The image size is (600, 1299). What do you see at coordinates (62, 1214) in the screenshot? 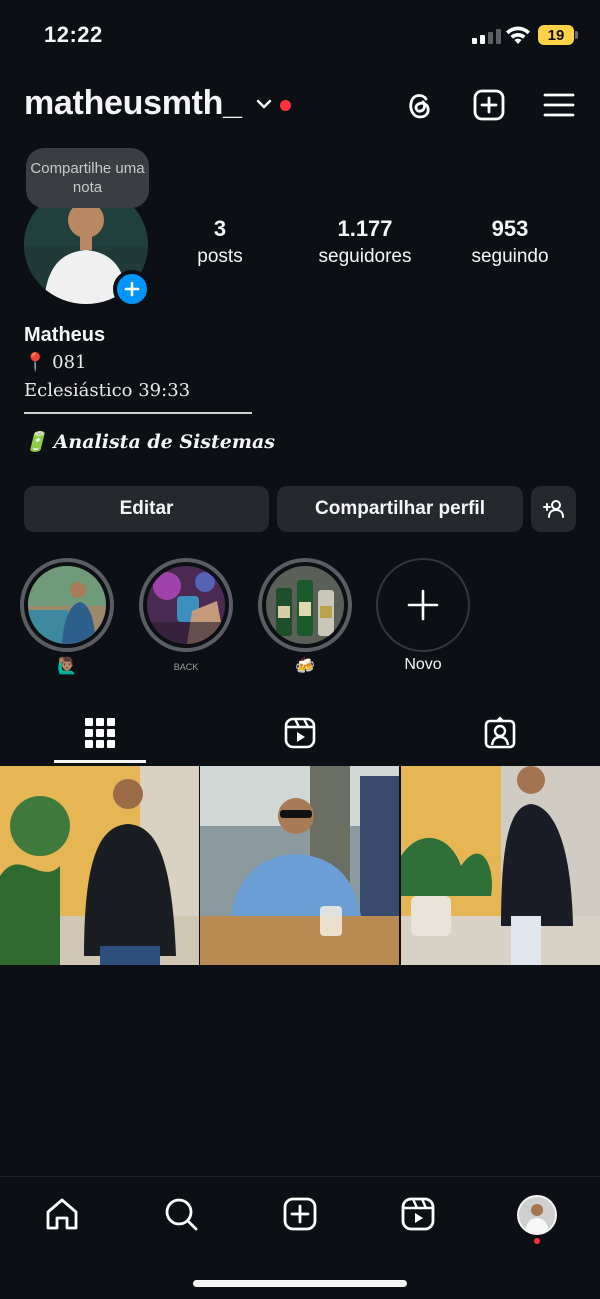
I see `home-icon` at bounding box center [62, 1214].